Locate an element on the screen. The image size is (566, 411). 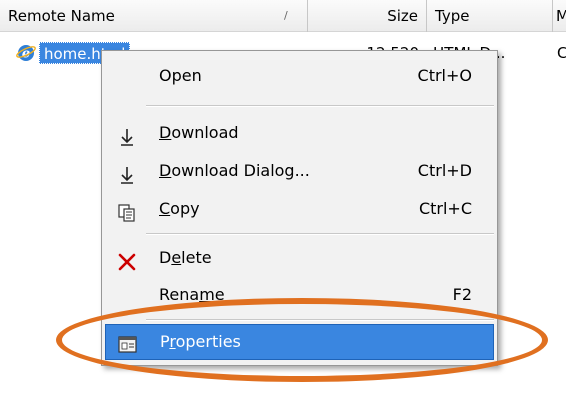
menu-item-download: Download is located at coordinates (299, 133).